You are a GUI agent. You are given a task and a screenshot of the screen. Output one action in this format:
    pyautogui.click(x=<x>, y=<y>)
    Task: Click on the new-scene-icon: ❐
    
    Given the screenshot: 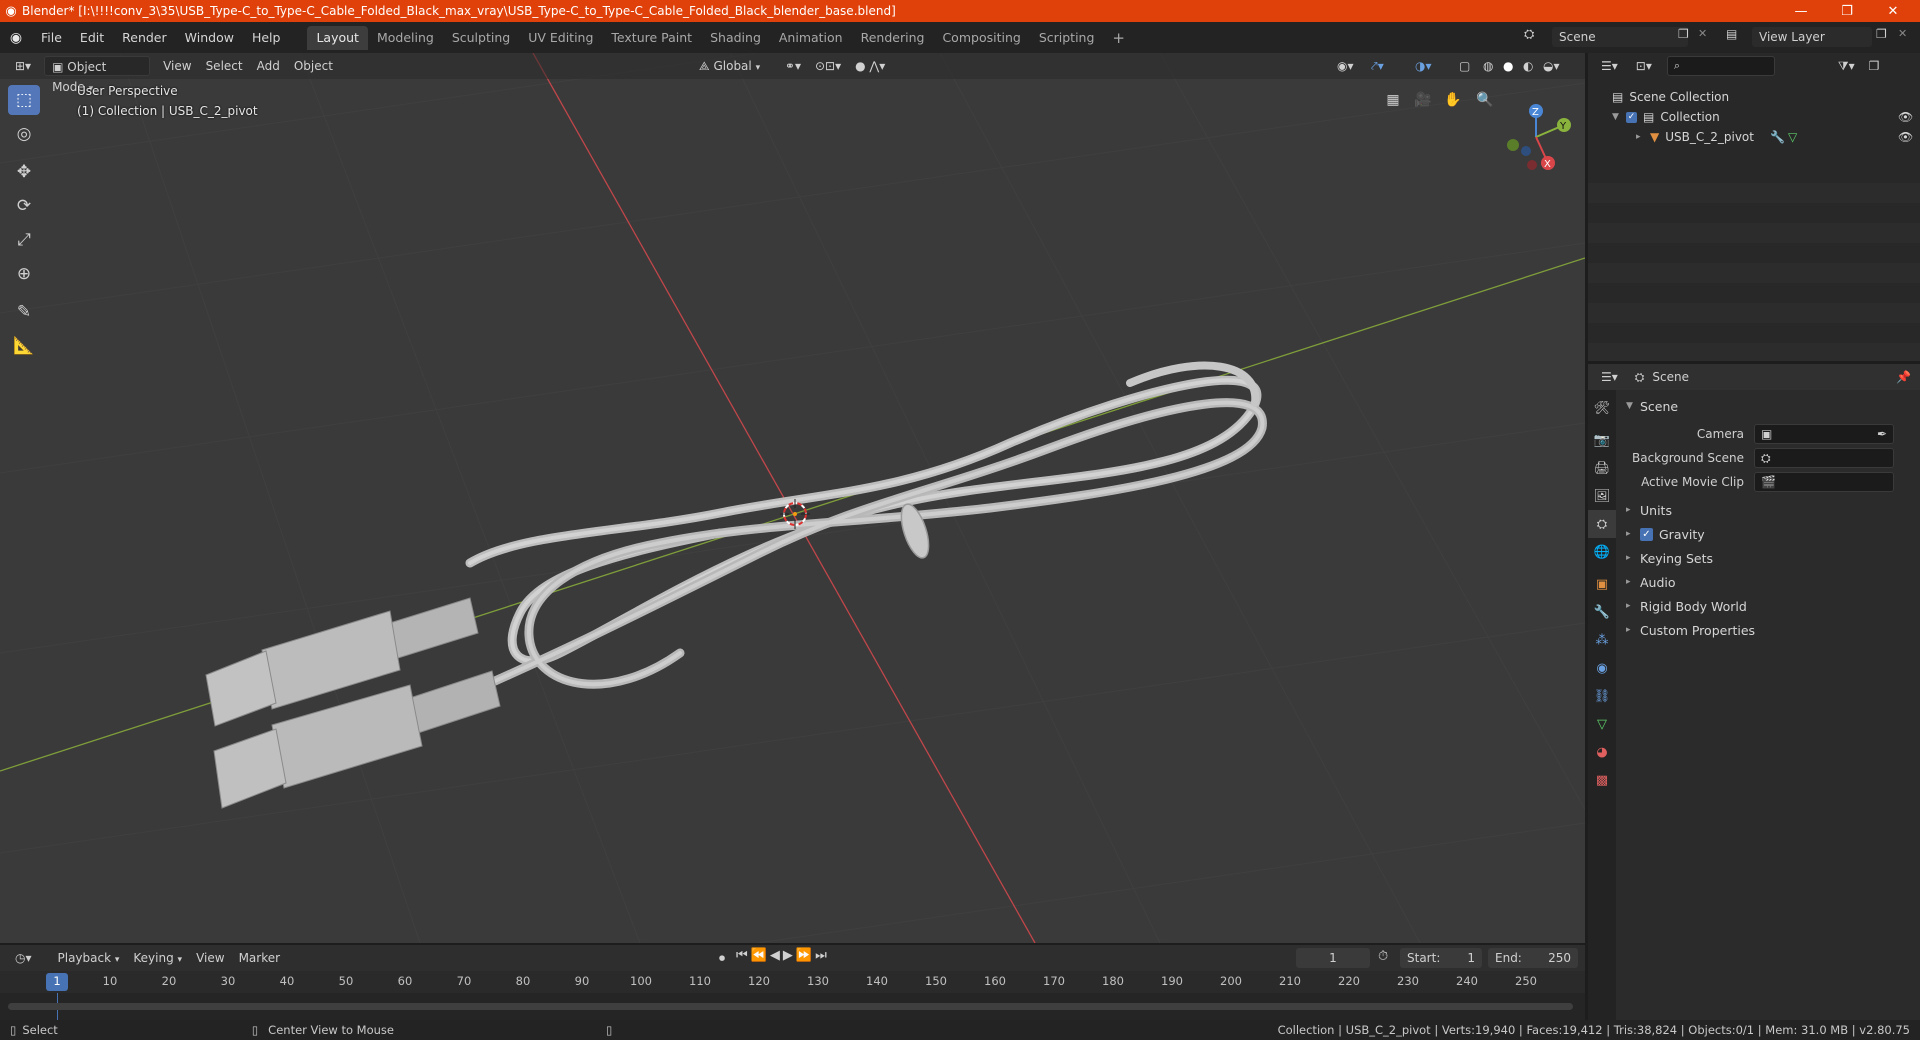 What is the action you would take?
    pyautogui.click(x=1683, y=34)
    